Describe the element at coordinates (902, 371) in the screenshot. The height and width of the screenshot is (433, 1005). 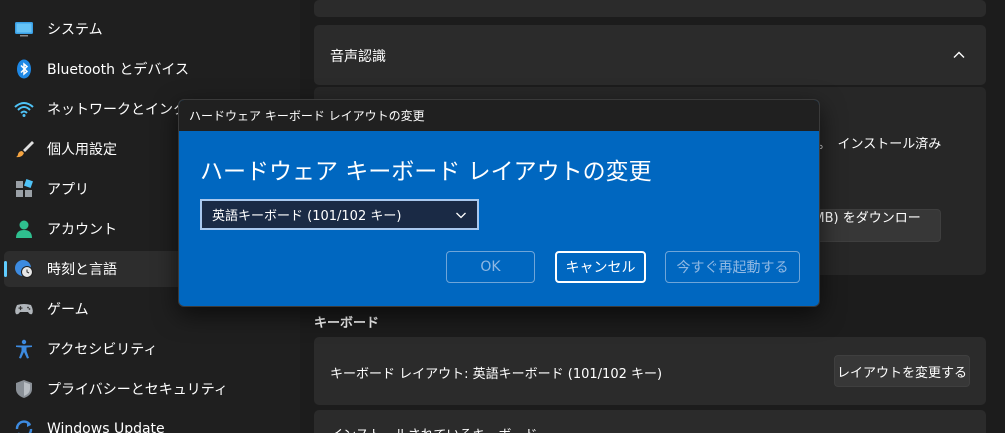
I see `change-layout-button: レイアウトを変更する` at that location.